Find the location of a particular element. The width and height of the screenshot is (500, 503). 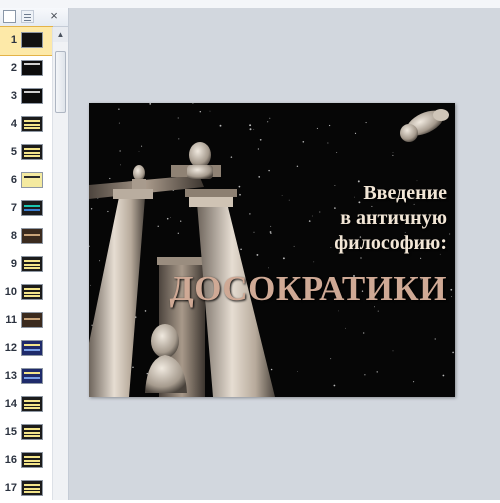

title-line: философию: is located at coordinates (390, 243).